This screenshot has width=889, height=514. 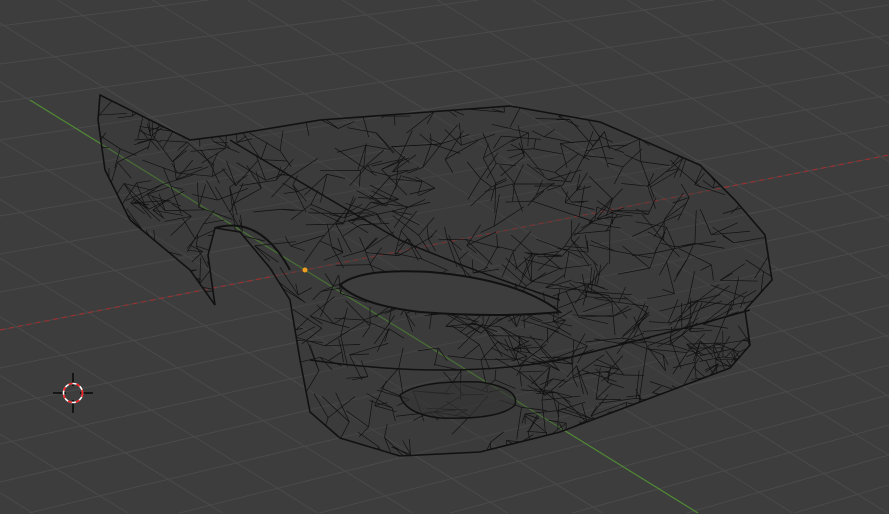 I want to click on fog-light-opening, so click(x=458, y=400).